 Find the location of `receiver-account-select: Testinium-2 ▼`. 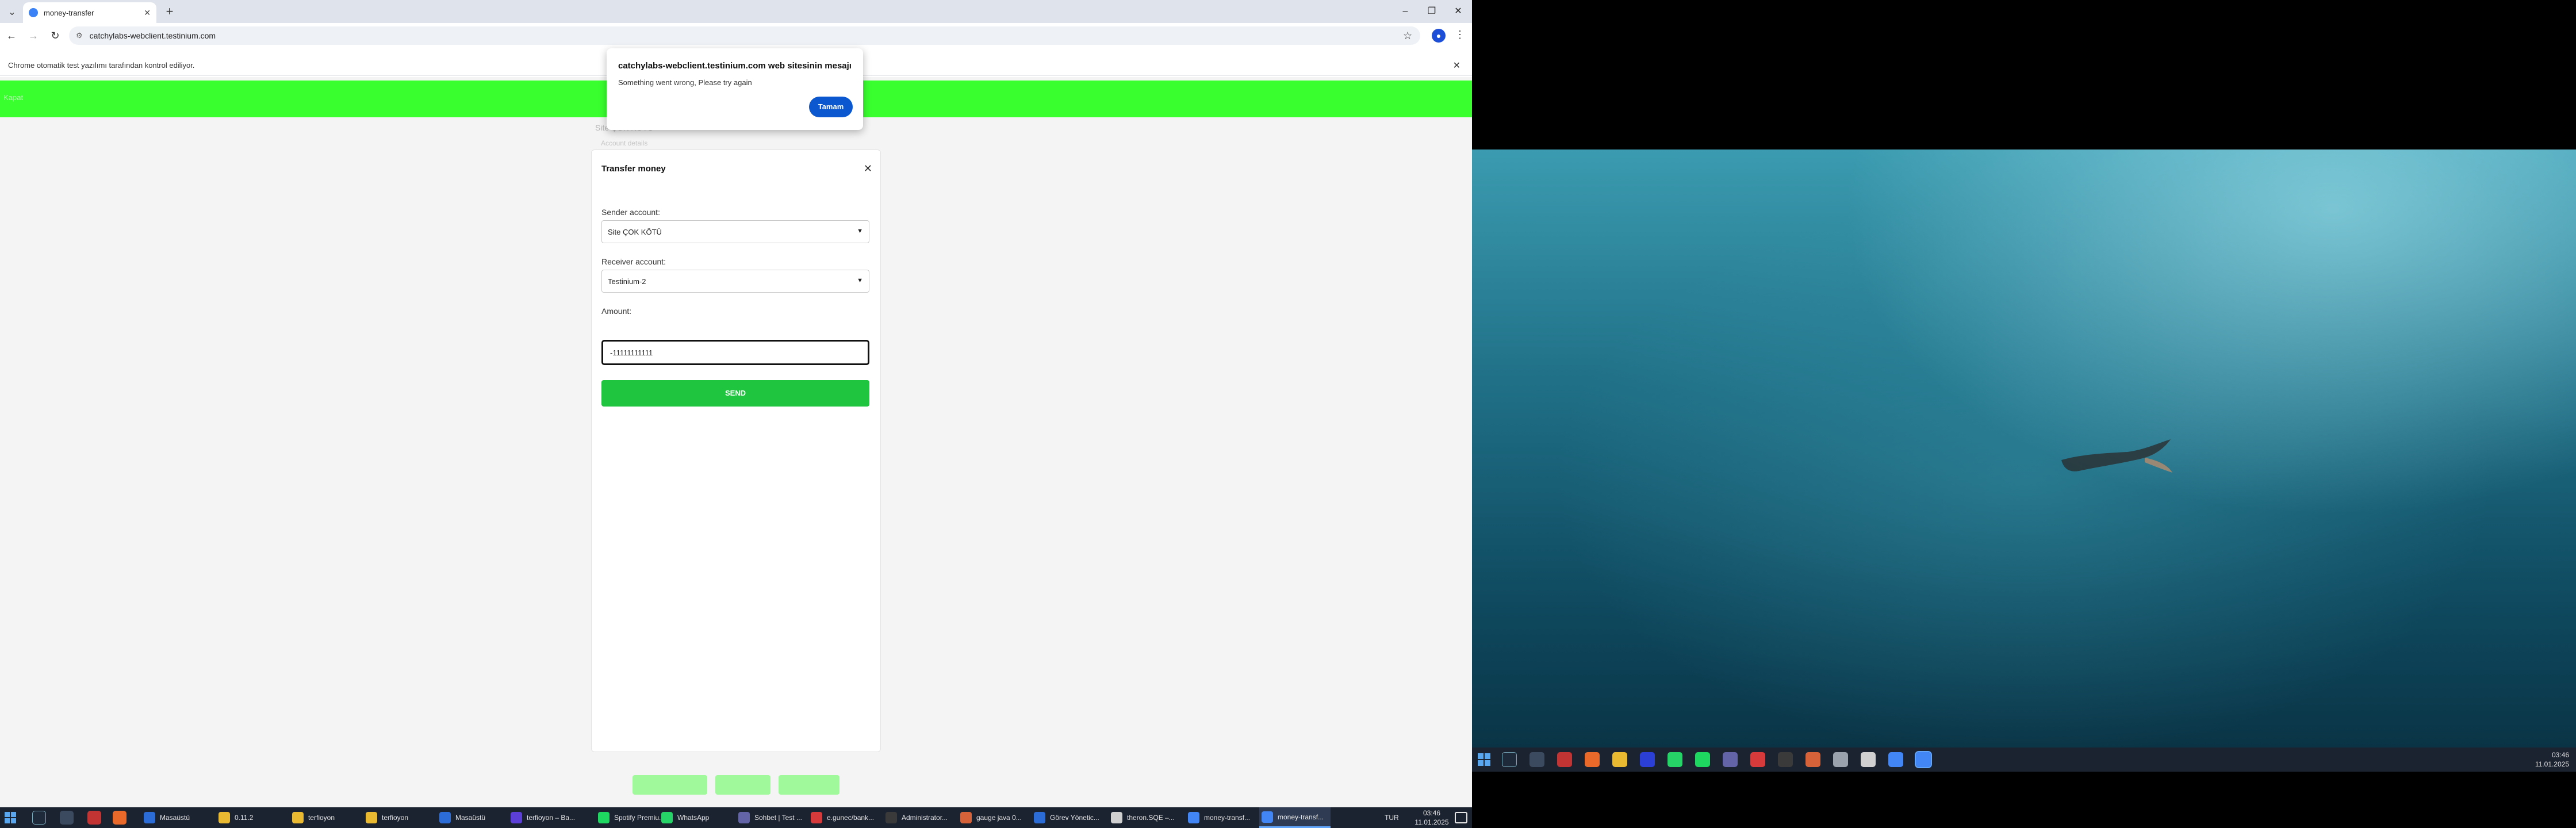

receiver-account-select: Testinium-2 ▼ is located at coordinates (735, 281).